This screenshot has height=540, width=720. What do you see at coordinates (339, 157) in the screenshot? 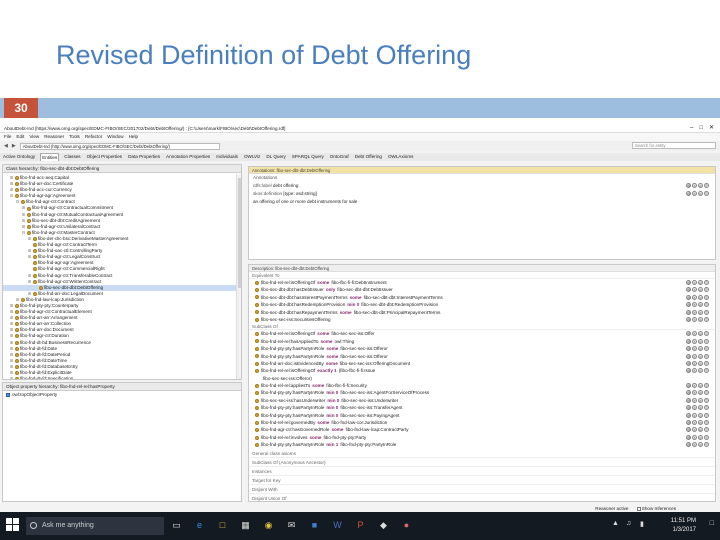
I see `tab-item: OntoGraf` at bounding box center [339, 157].